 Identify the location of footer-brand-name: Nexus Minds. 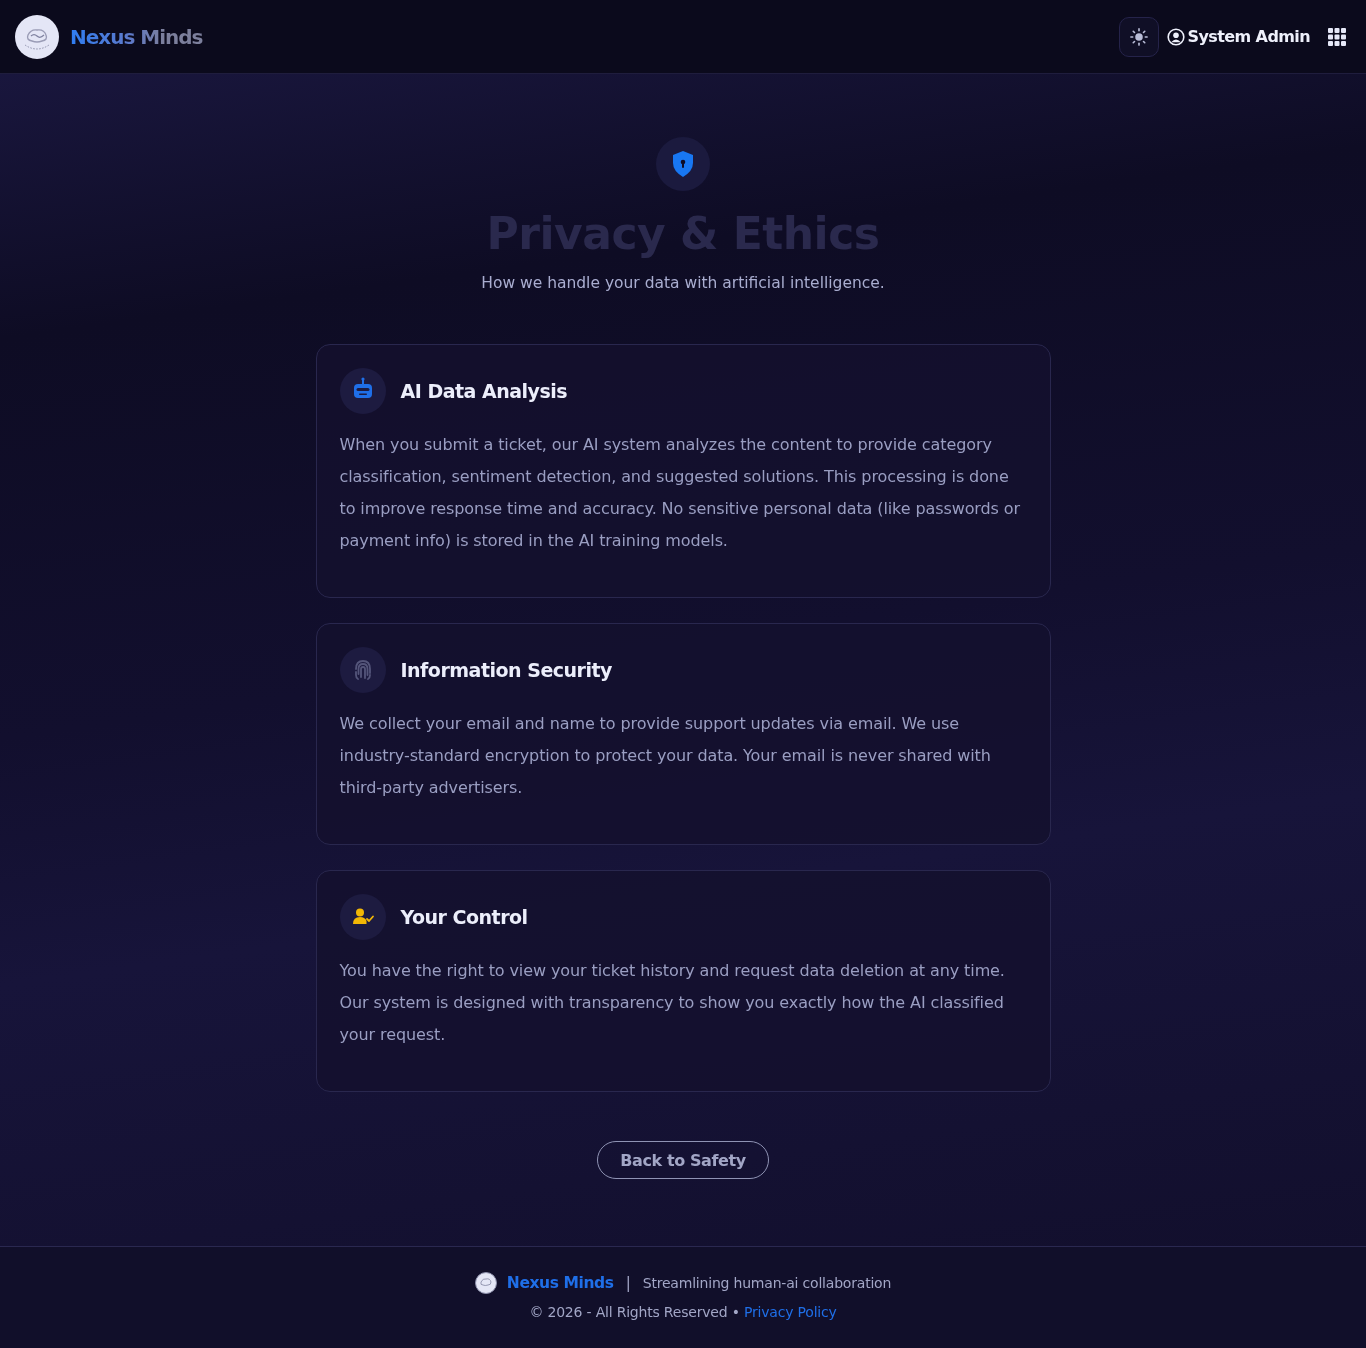
(560, 1283).